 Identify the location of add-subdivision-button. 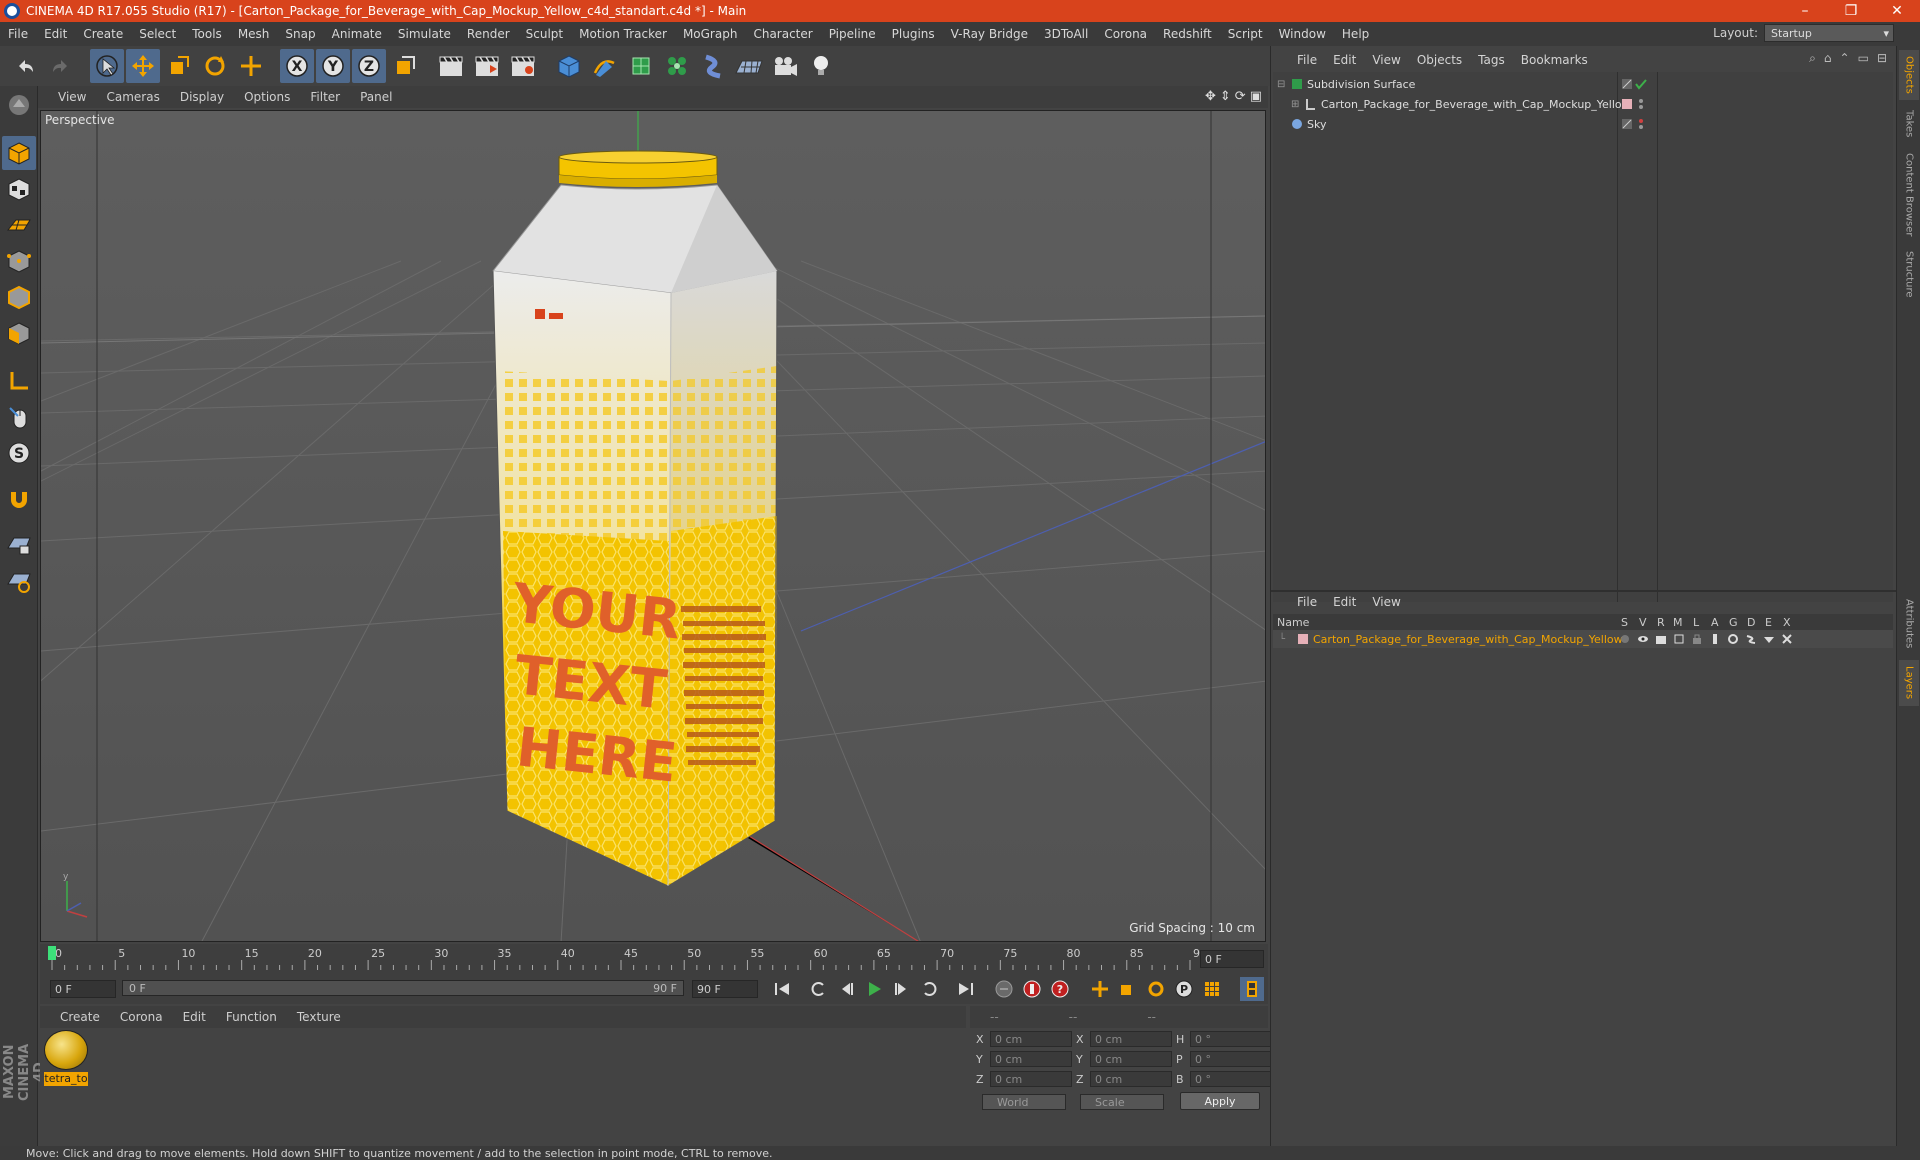
(641, 66).